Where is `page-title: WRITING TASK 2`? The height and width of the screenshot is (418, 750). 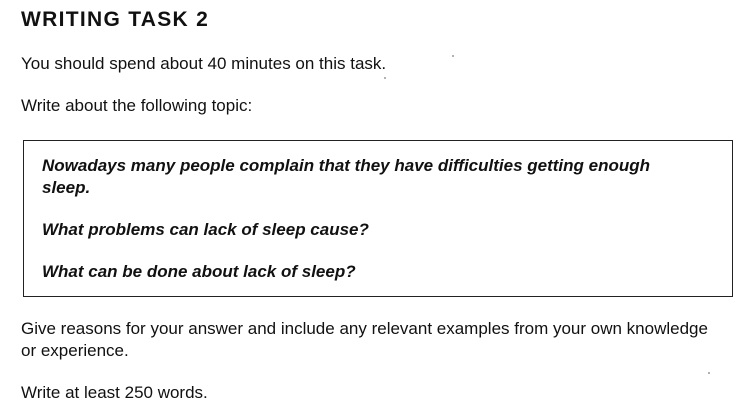 page-title: WRITING TASK 2 is located at coordinates (115, 19).